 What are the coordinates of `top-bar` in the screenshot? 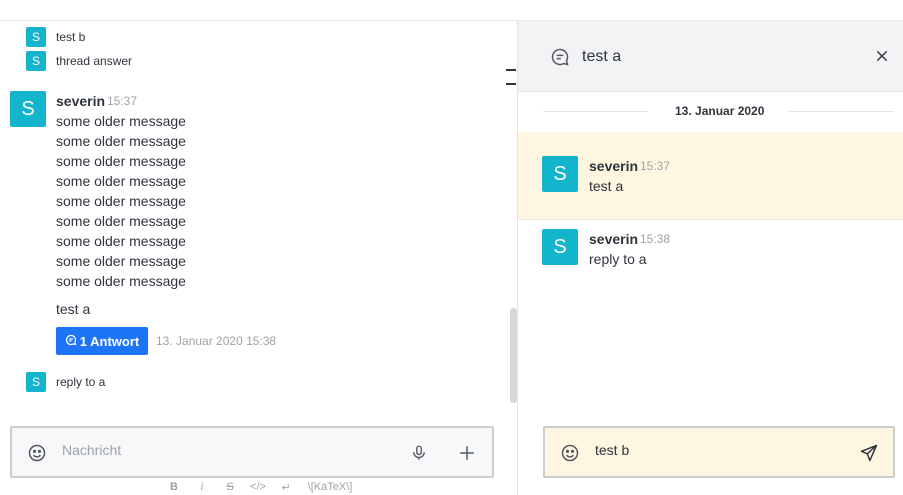 It's located at (451, 10).